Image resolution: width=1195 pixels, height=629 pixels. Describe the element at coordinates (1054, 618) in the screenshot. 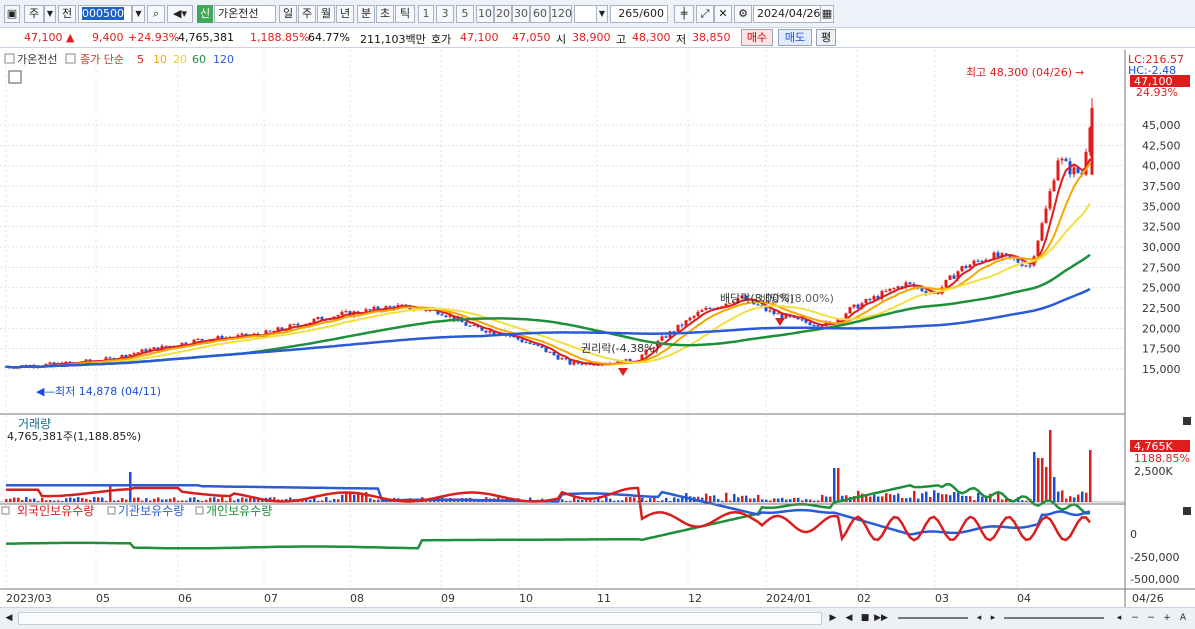

I see `range-slider-track` at that location.